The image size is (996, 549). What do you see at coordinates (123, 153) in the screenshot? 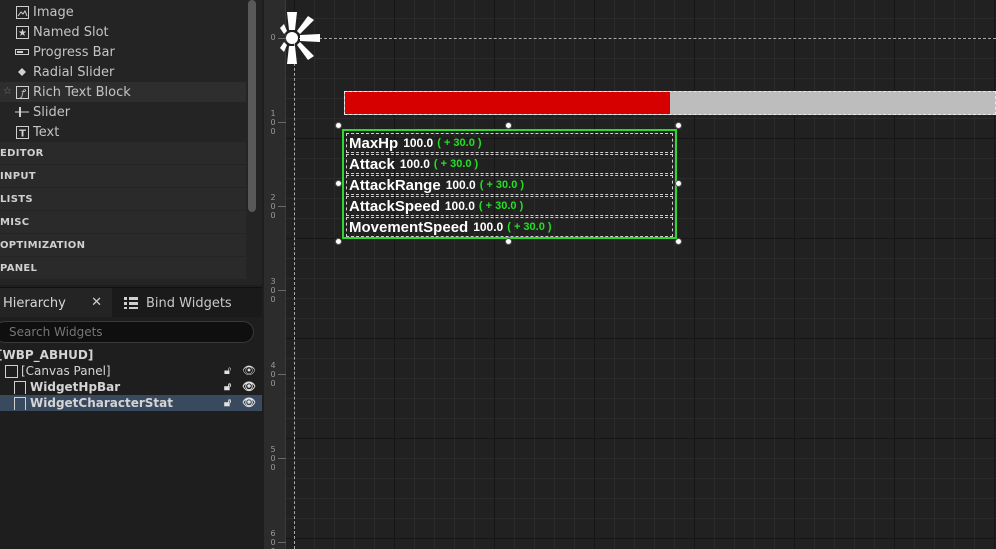
I see `category-editor: EDITOR` at bounding box center [123, 153].